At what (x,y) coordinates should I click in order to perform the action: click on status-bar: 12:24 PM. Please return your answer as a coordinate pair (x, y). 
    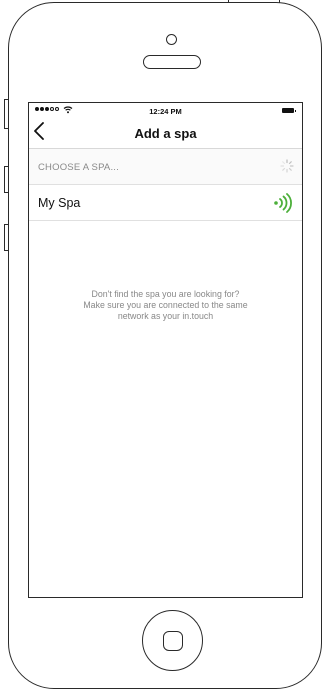
    Looking at the image, I should click on (165, 111).